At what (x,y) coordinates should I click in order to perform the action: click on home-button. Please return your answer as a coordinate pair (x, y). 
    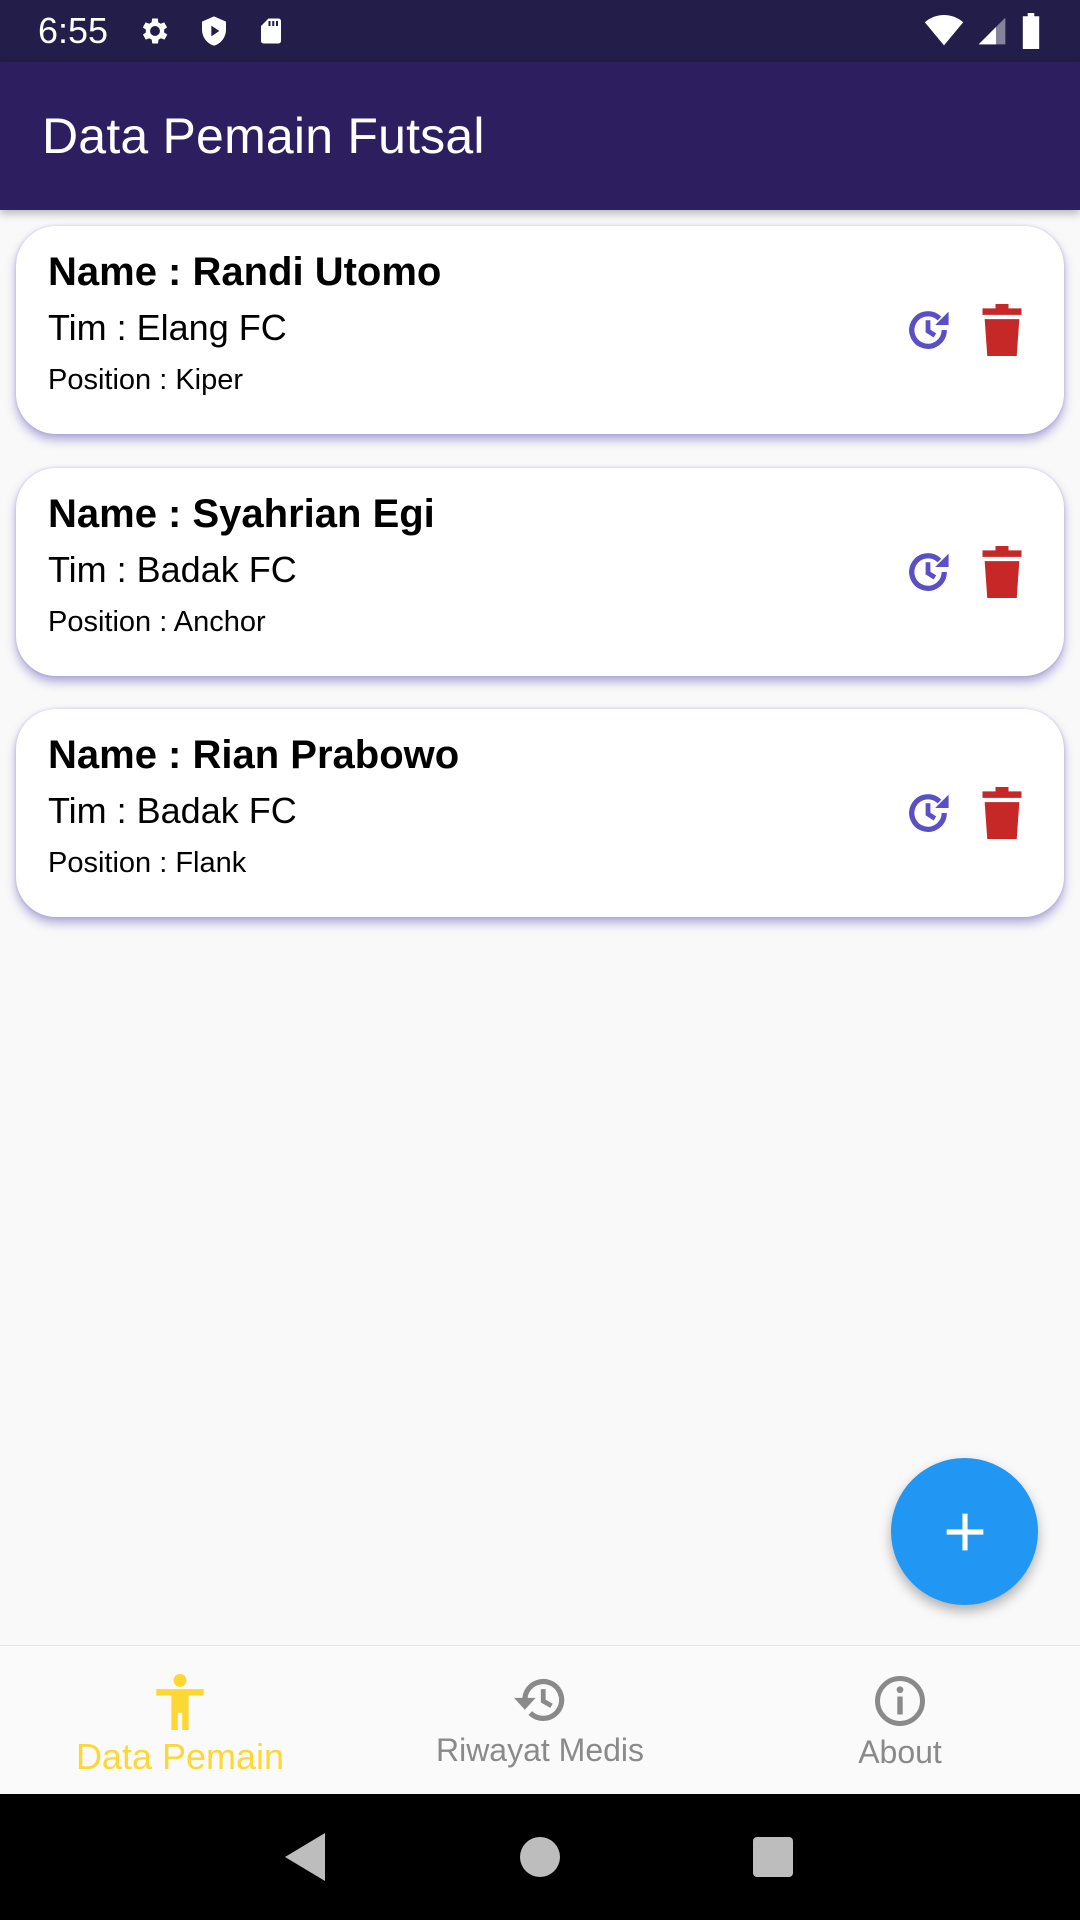
    Looking at the image, I should click on (540, 1857).